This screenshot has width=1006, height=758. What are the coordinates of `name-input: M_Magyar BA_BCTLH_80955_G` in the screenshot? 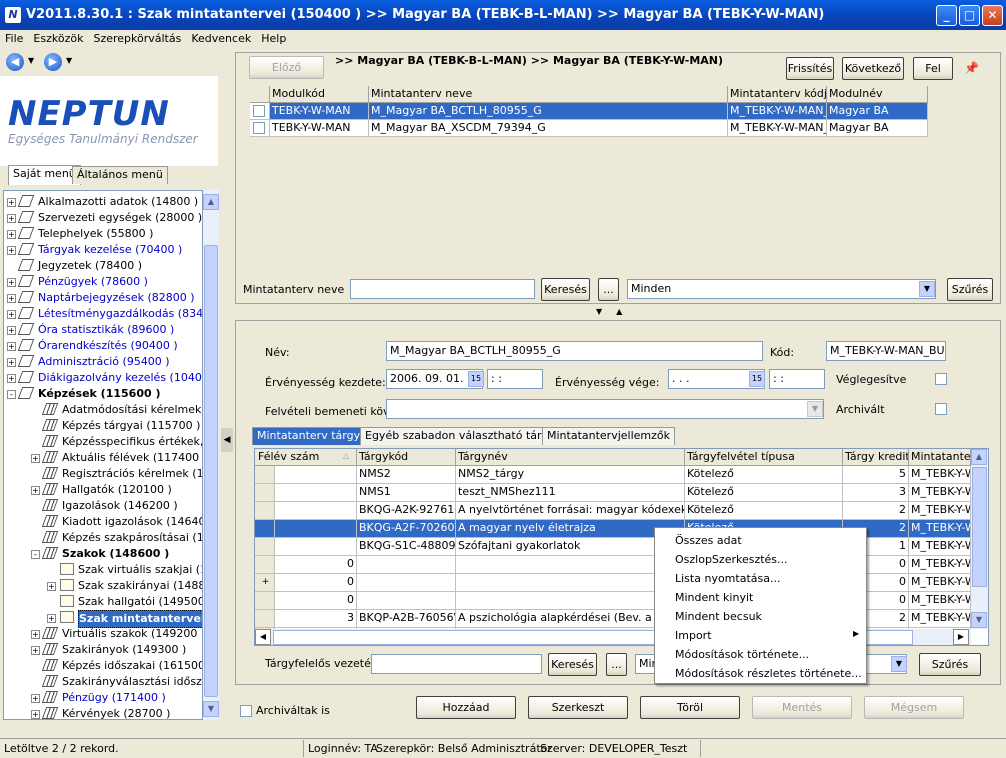 It's located at (574, 351).